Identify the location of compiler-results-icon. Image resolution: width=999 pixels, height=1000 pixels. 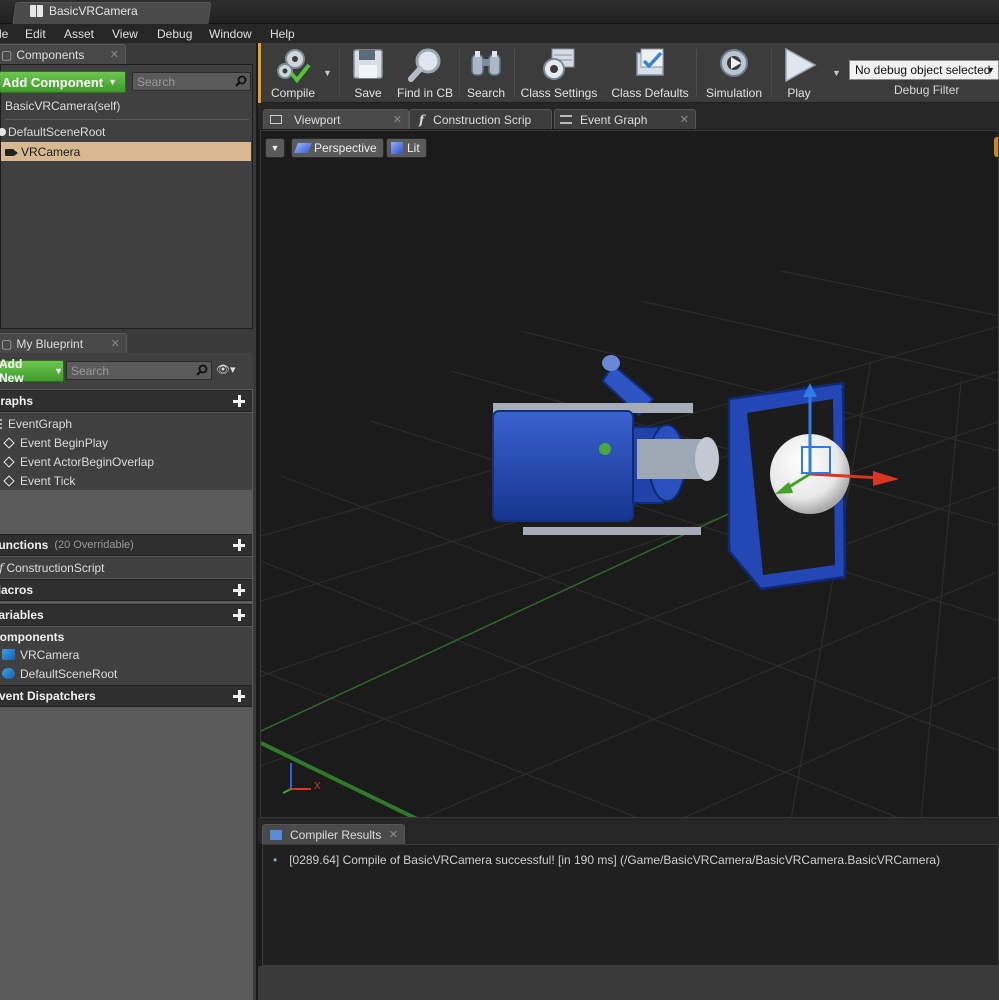
(276, 834).